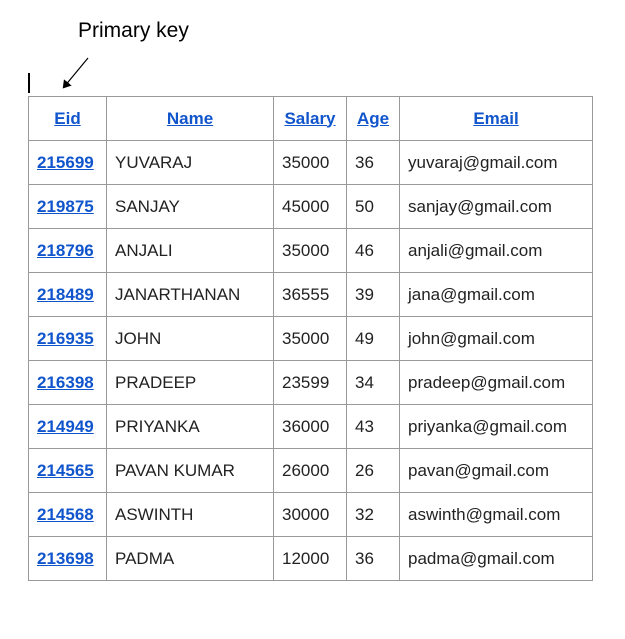  What do you see at coordinates (373, 514) in the screenshot?
I see `age-cell: 32` at bounding box center [373, 514].